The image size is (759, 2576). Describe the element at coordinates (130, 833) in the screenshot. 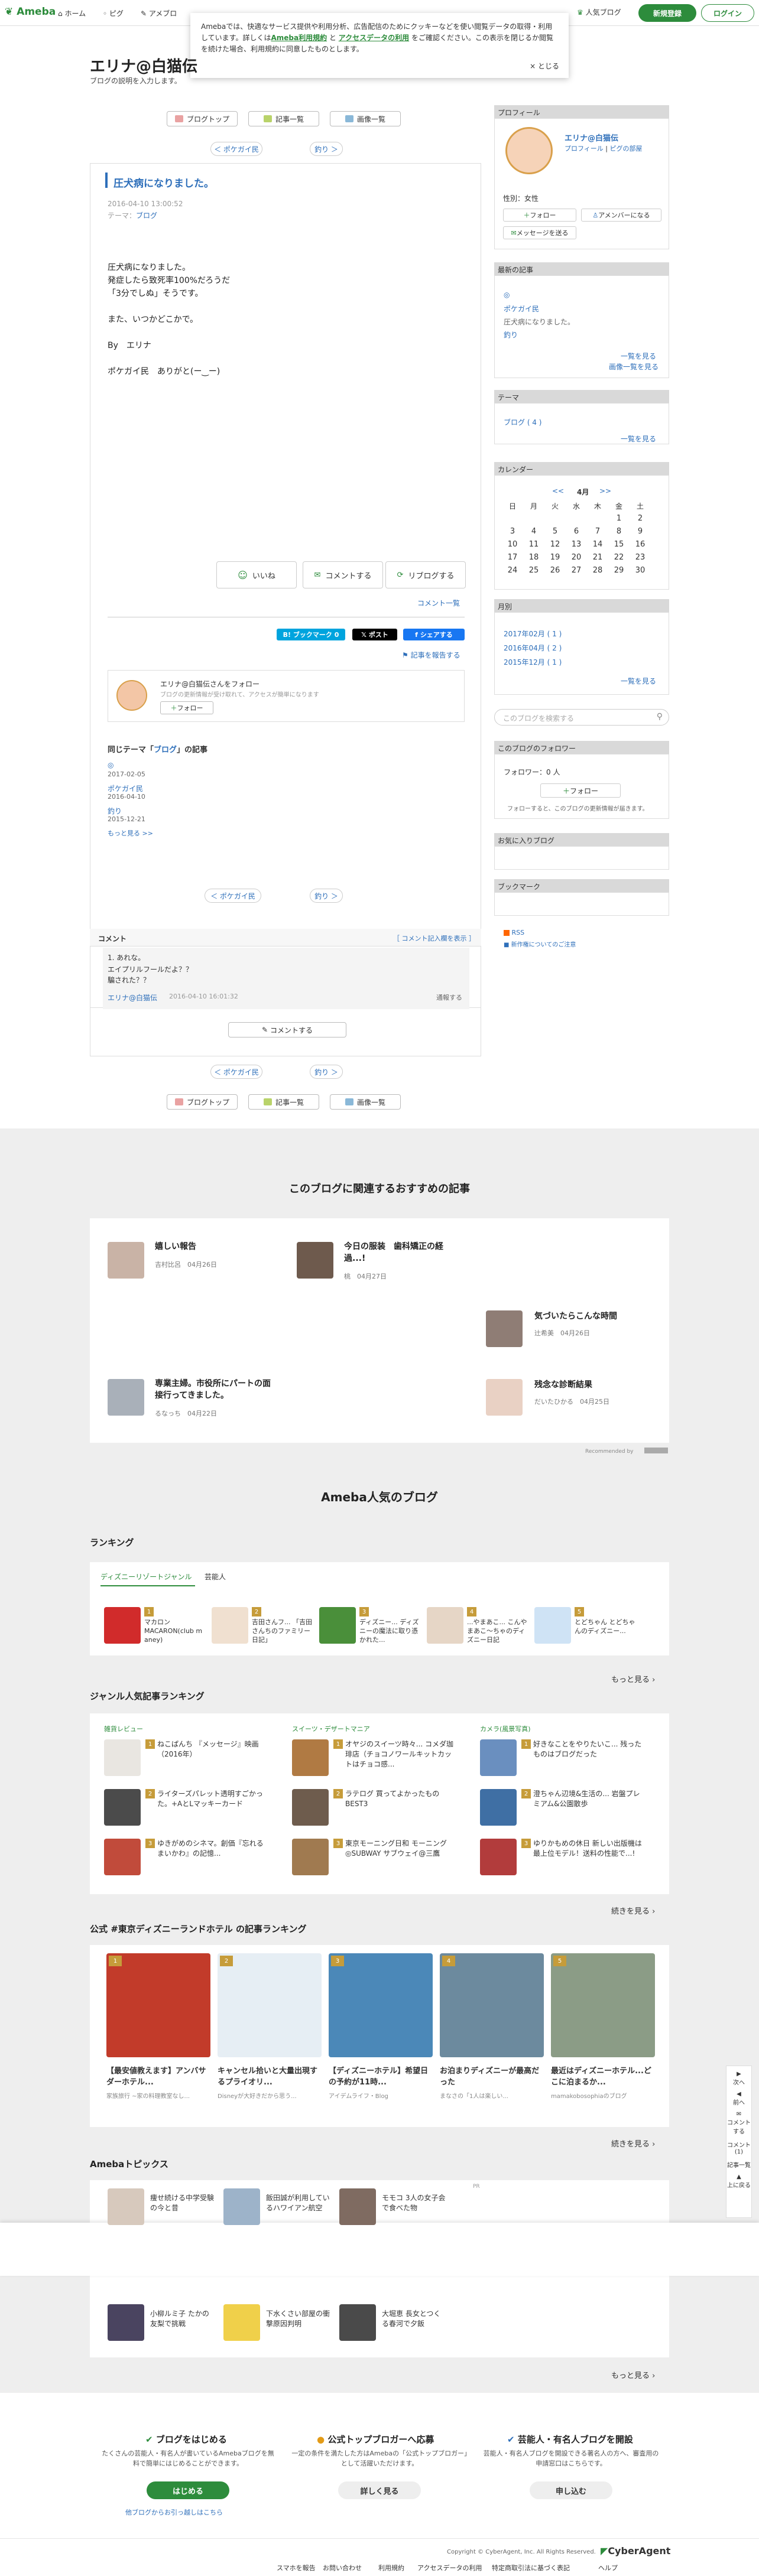

I see `same-theme-more-link: もっと見る >>` at that location.